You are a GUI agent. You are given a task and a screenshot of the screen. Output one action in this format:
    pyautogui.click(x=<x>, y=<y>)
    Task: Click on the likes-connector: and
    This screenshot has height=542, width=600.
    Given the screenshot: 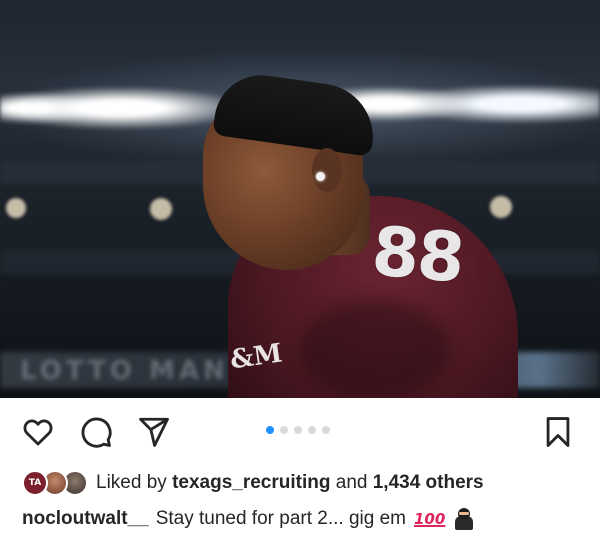 What is the action you would take?
    pyautogui.click(x=351, y=482)
    